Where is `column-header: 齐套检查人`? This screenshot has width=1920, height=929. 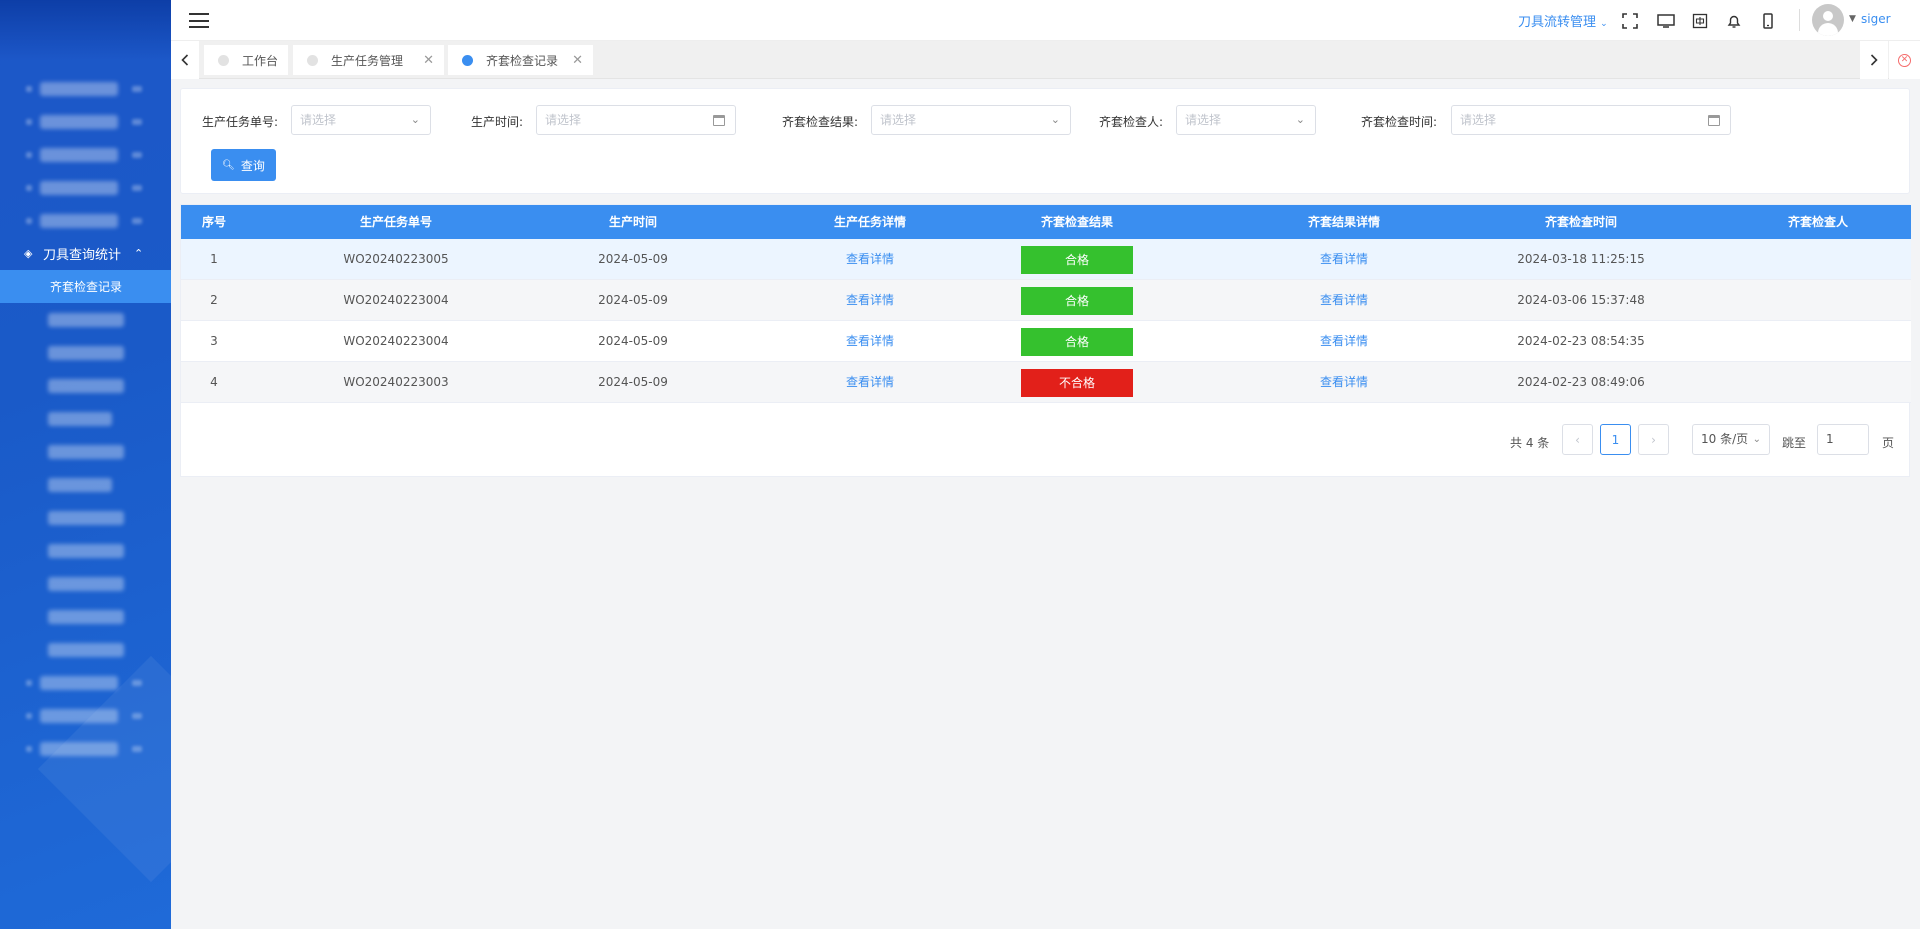
column-header: 齐套检查人 is located at coordinates (1817, 222).